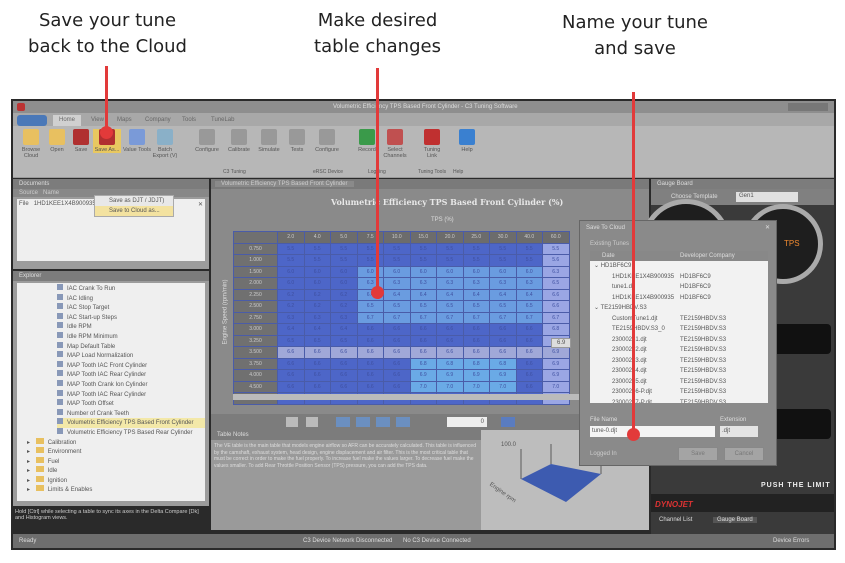 Image resolution: width=845 pixels, height=563 pixels. Describe the element at coordinates (131, 413) in the screenshot. I see `tree-item: Number of Crank Teeth` at that location.